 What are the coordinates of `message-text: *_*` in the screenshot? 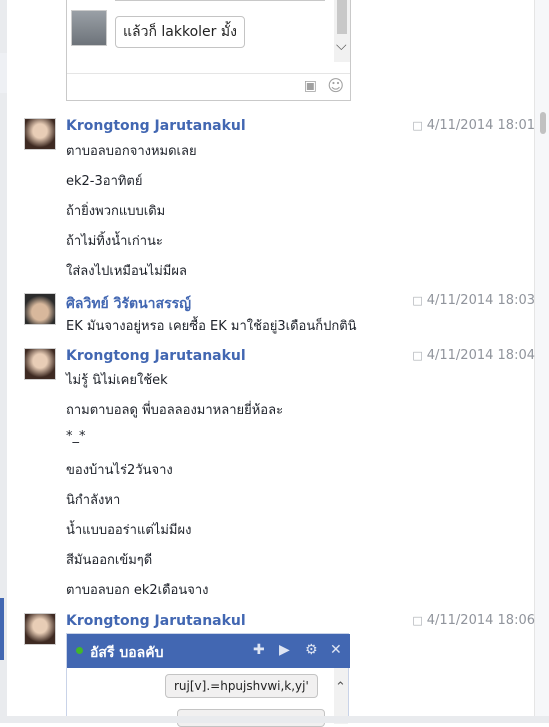 It's located at (76, 436).